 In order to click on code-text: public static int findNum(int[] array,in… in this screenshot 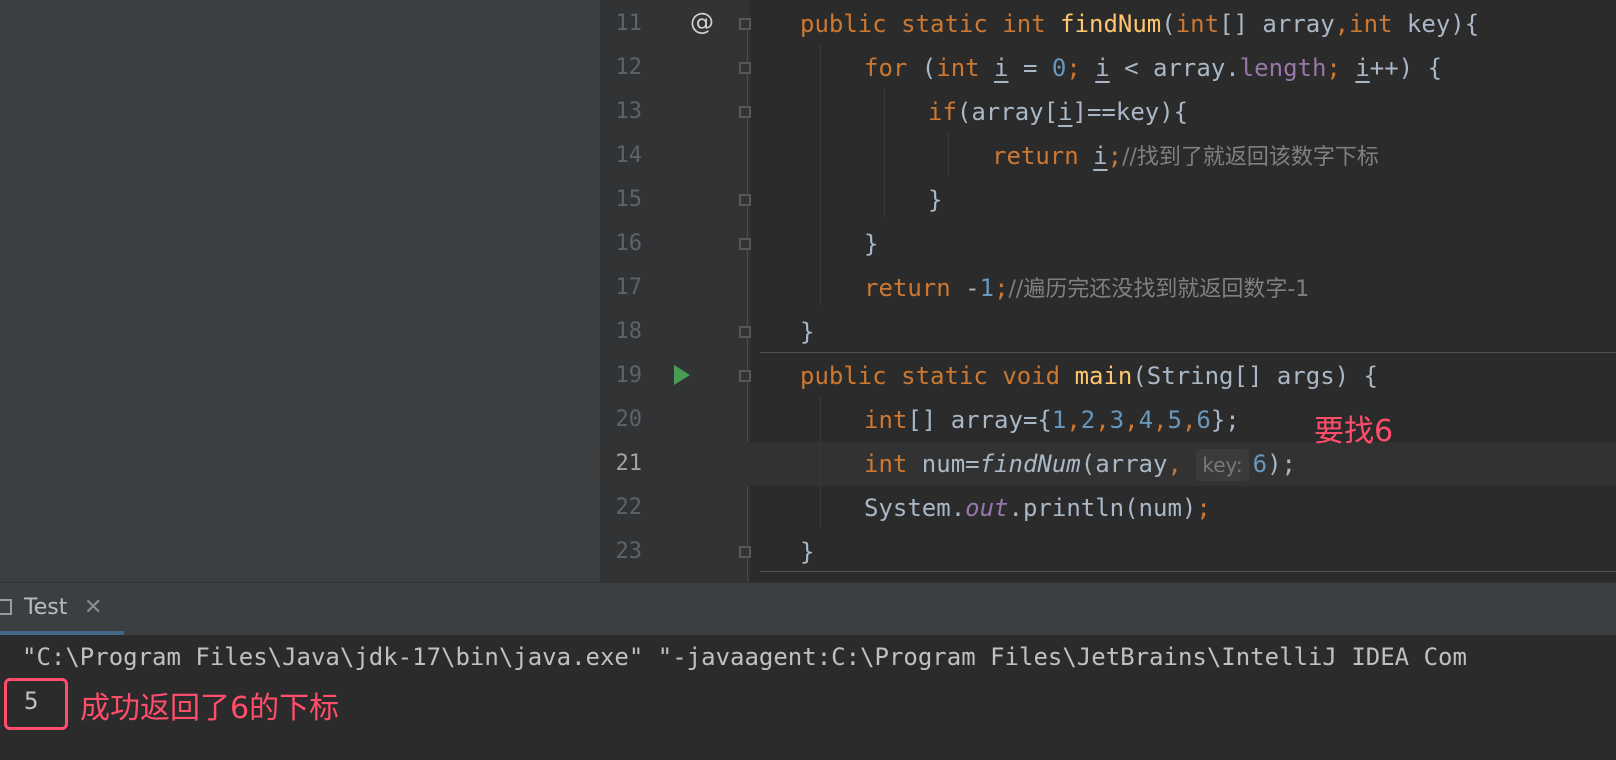, I will do `click(1140, 24)`.